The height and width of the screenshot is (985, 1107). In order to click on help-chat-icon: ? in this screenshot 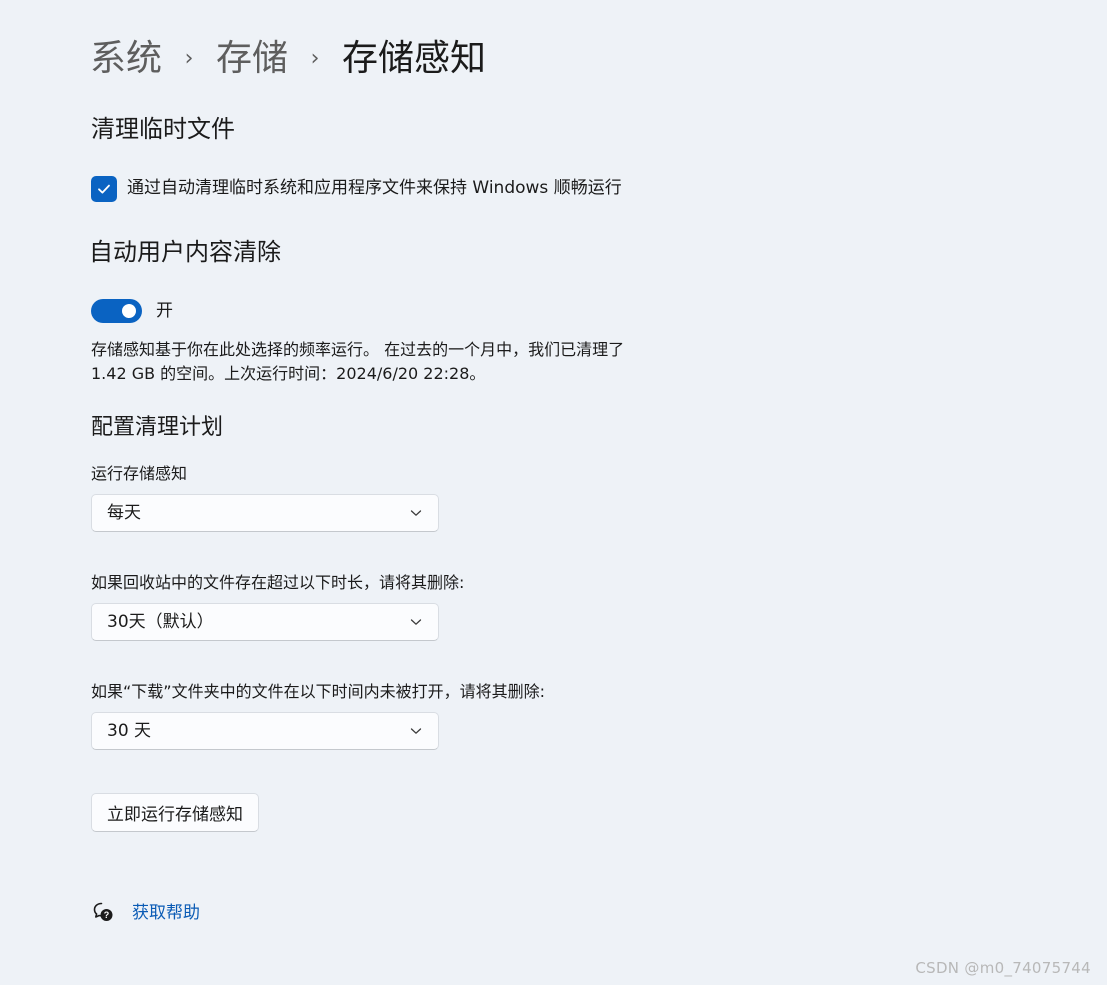, I will do `click(103, 912)`.